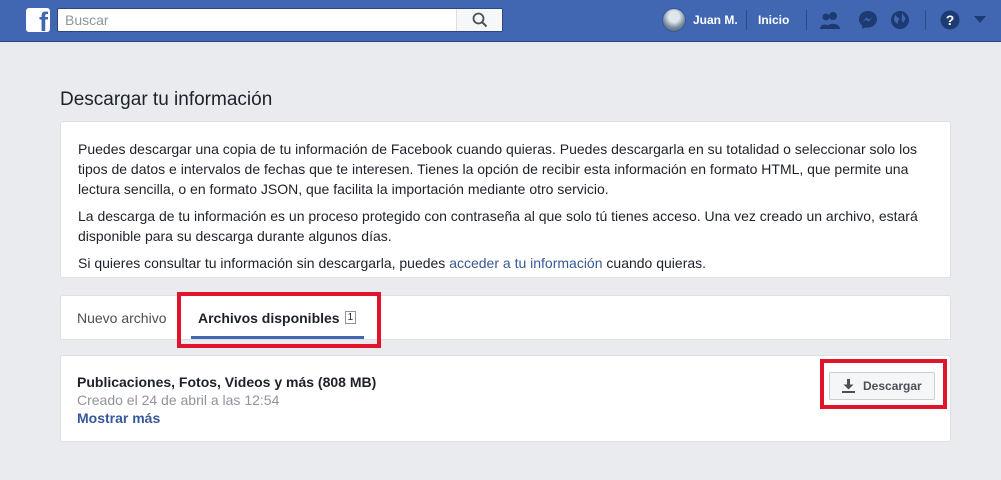 The height and width of the screenshot is (480, 1001). What do you see at coordinates (868, 20) in the screenshot?
I see `messenger-icon` at bounding box center [868, 20].